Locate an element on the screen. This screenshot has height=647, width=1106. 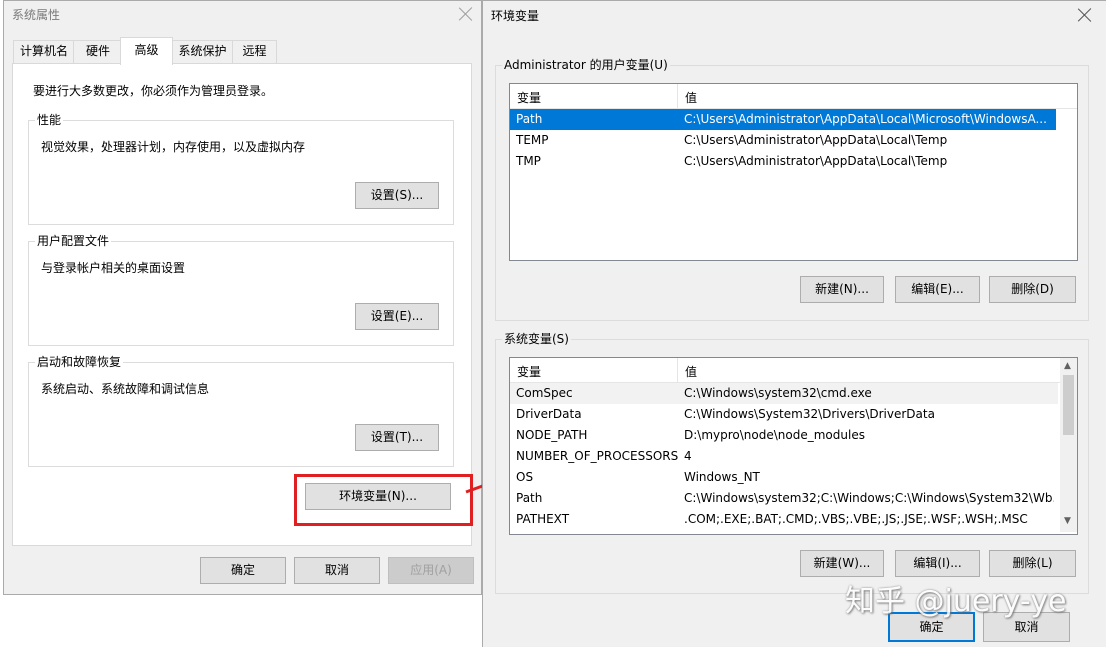
ok-button: 确定 is located at coordinates (243, 570).